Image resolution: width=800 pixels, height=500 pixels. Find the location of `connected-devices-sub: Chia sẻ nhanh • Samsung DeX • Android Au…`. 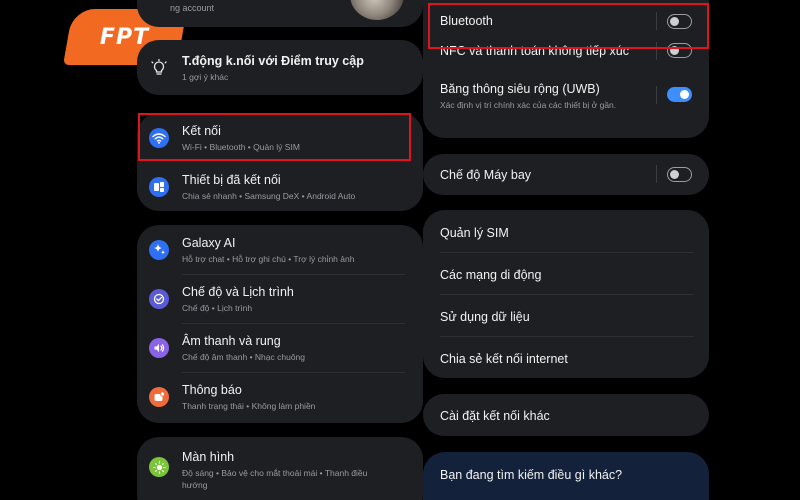

connected-devices-sub: Chia sẻ nhanh • Samsung DeX • Android Au… is located at coordinates (269, 195).